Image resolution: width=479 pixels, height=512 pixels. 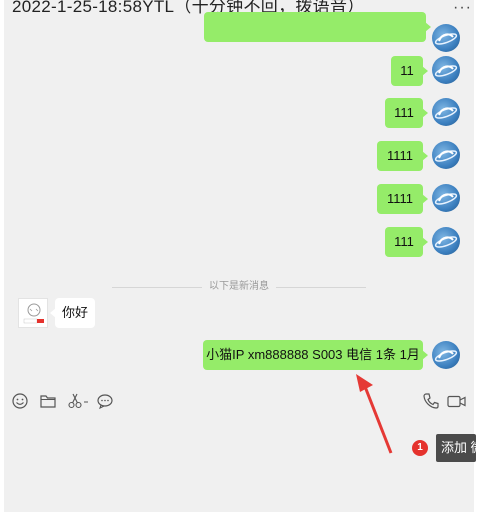 I want to click on add-contact-button: 添加 微, so click(x=456, y=448).